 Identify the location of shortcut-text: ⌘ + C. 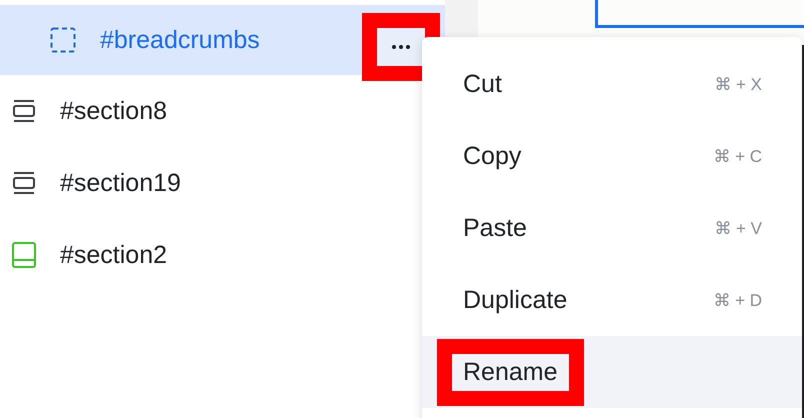
(737, 156).